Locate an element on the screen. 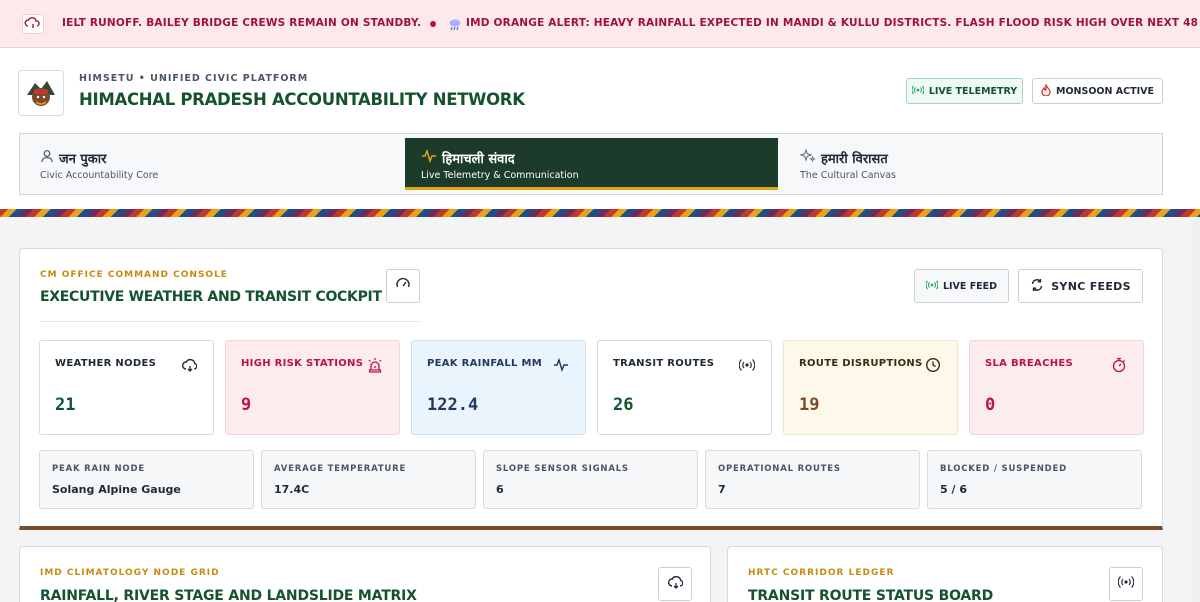 The width and height of the screenshot is (1200, 602). detail-value: 17.4C is located at coordinates (292, 489).